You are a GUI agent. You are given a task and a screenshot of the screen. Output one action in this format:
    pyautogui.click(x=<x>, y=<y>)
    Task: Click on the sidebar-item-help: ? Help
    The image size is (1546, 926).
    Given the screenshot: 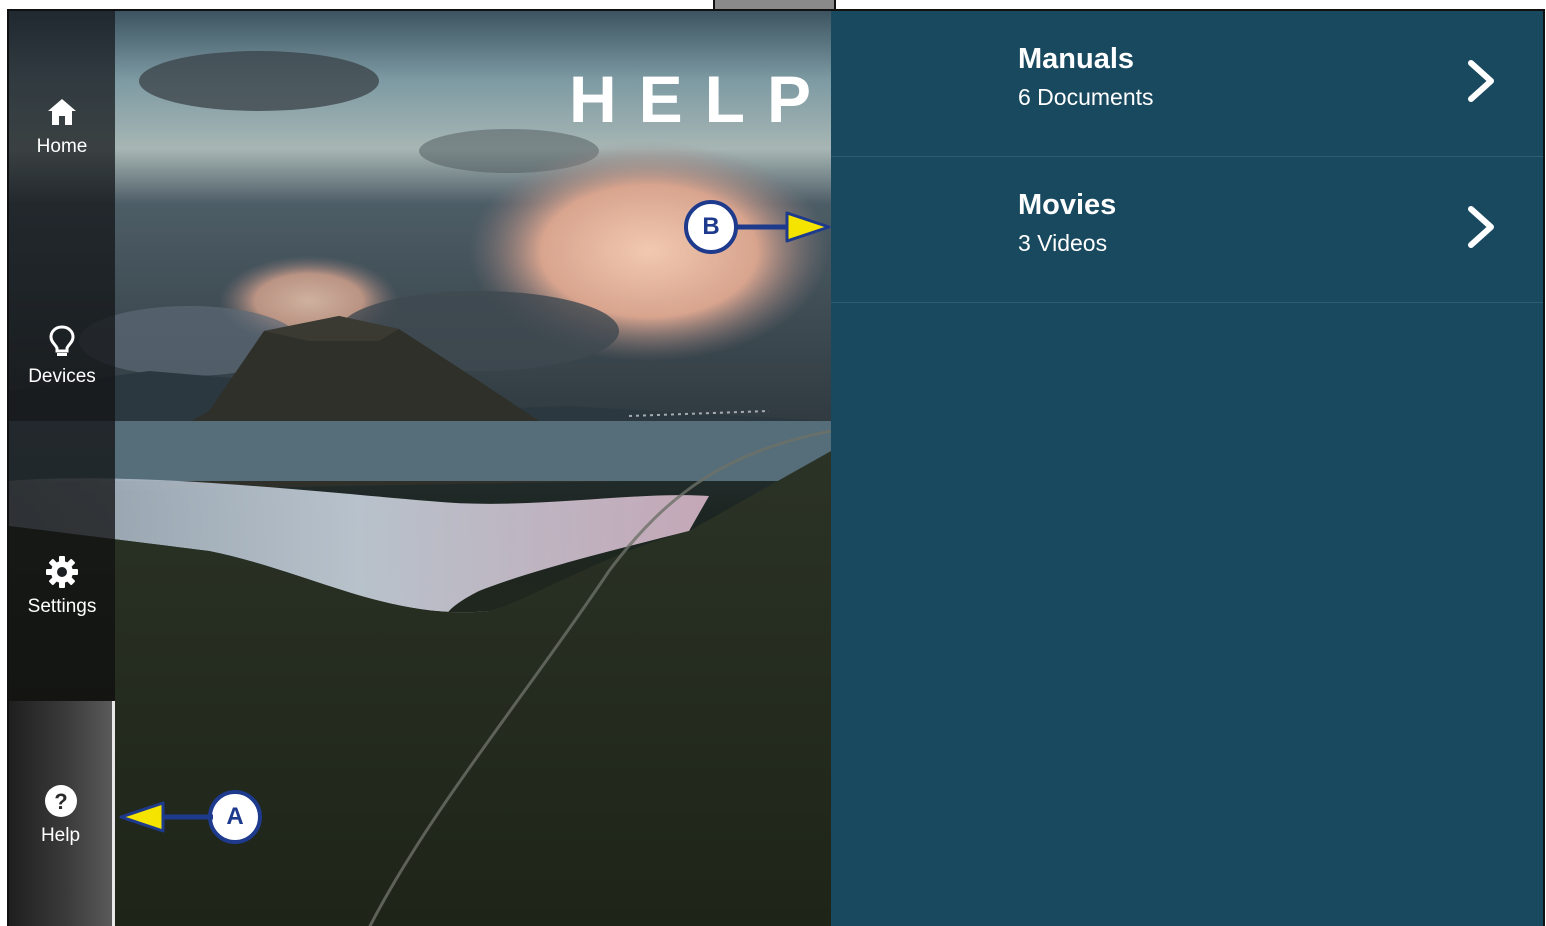 What is the action you would take?
    pyautogui.click(x=62, y=813)
    